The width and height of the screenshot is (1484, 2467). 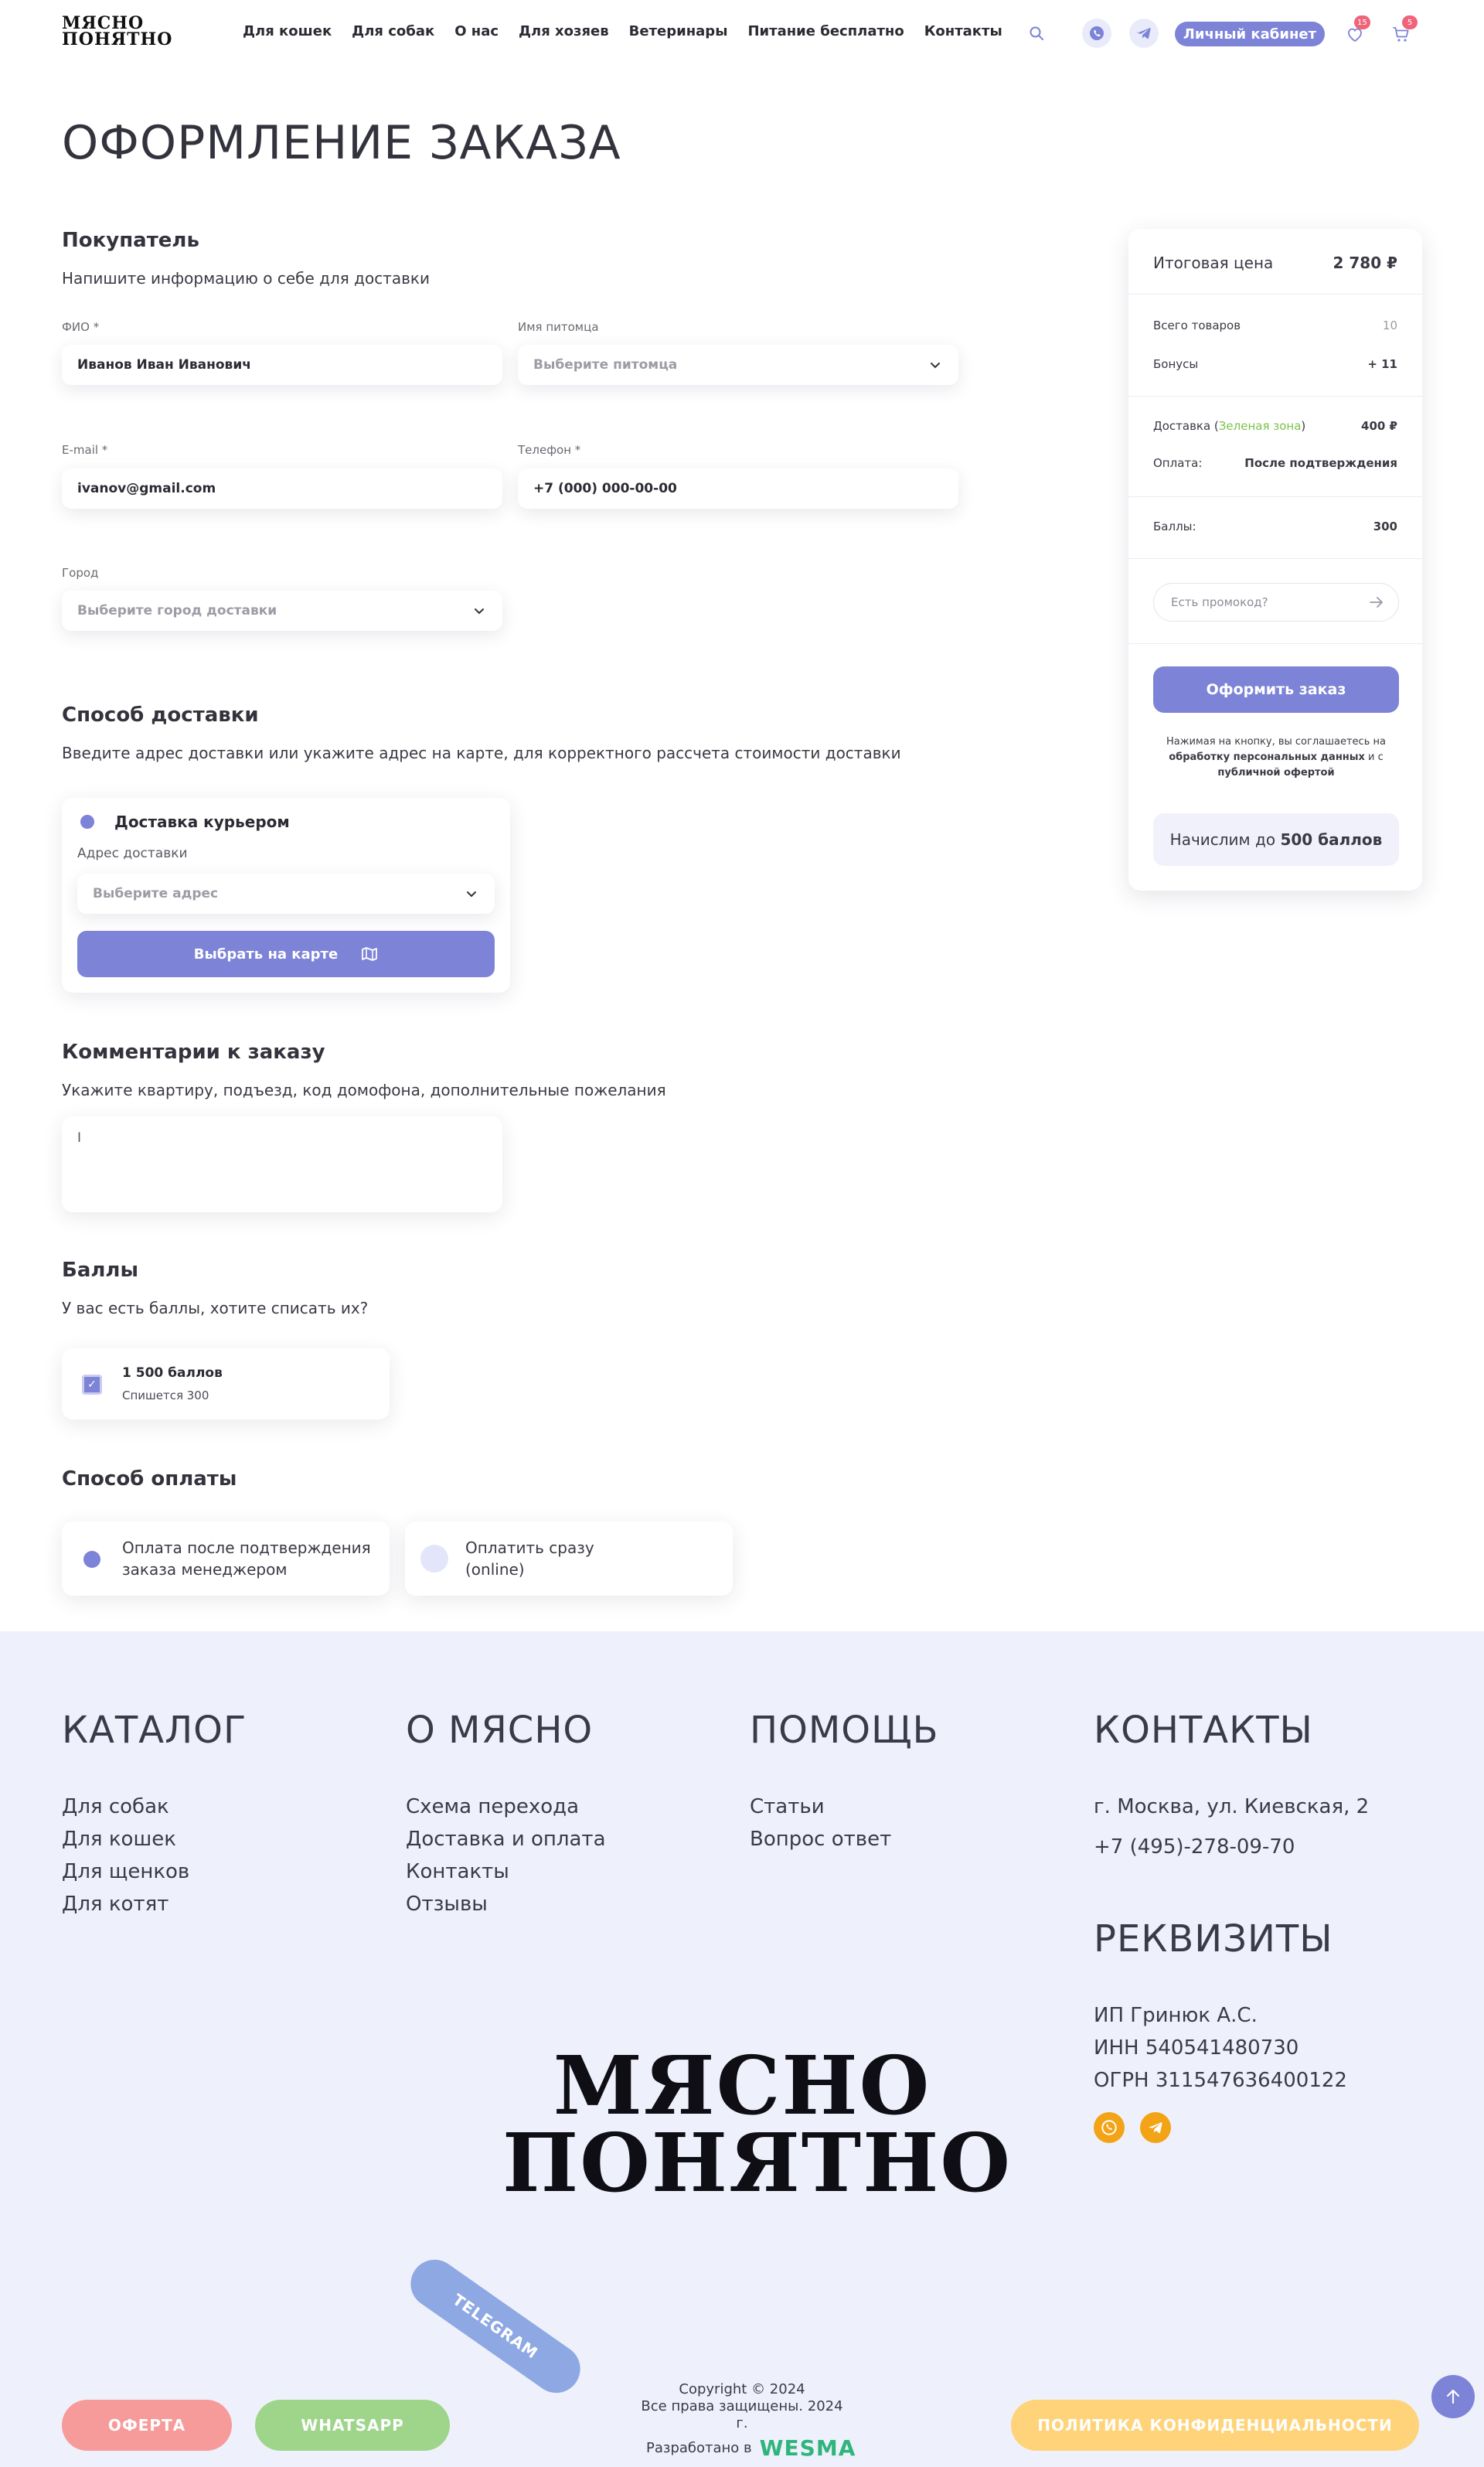 I want to click on footer-big-logo: МЯСНО ПОНЯТНО, so click(x=757, y=2128).